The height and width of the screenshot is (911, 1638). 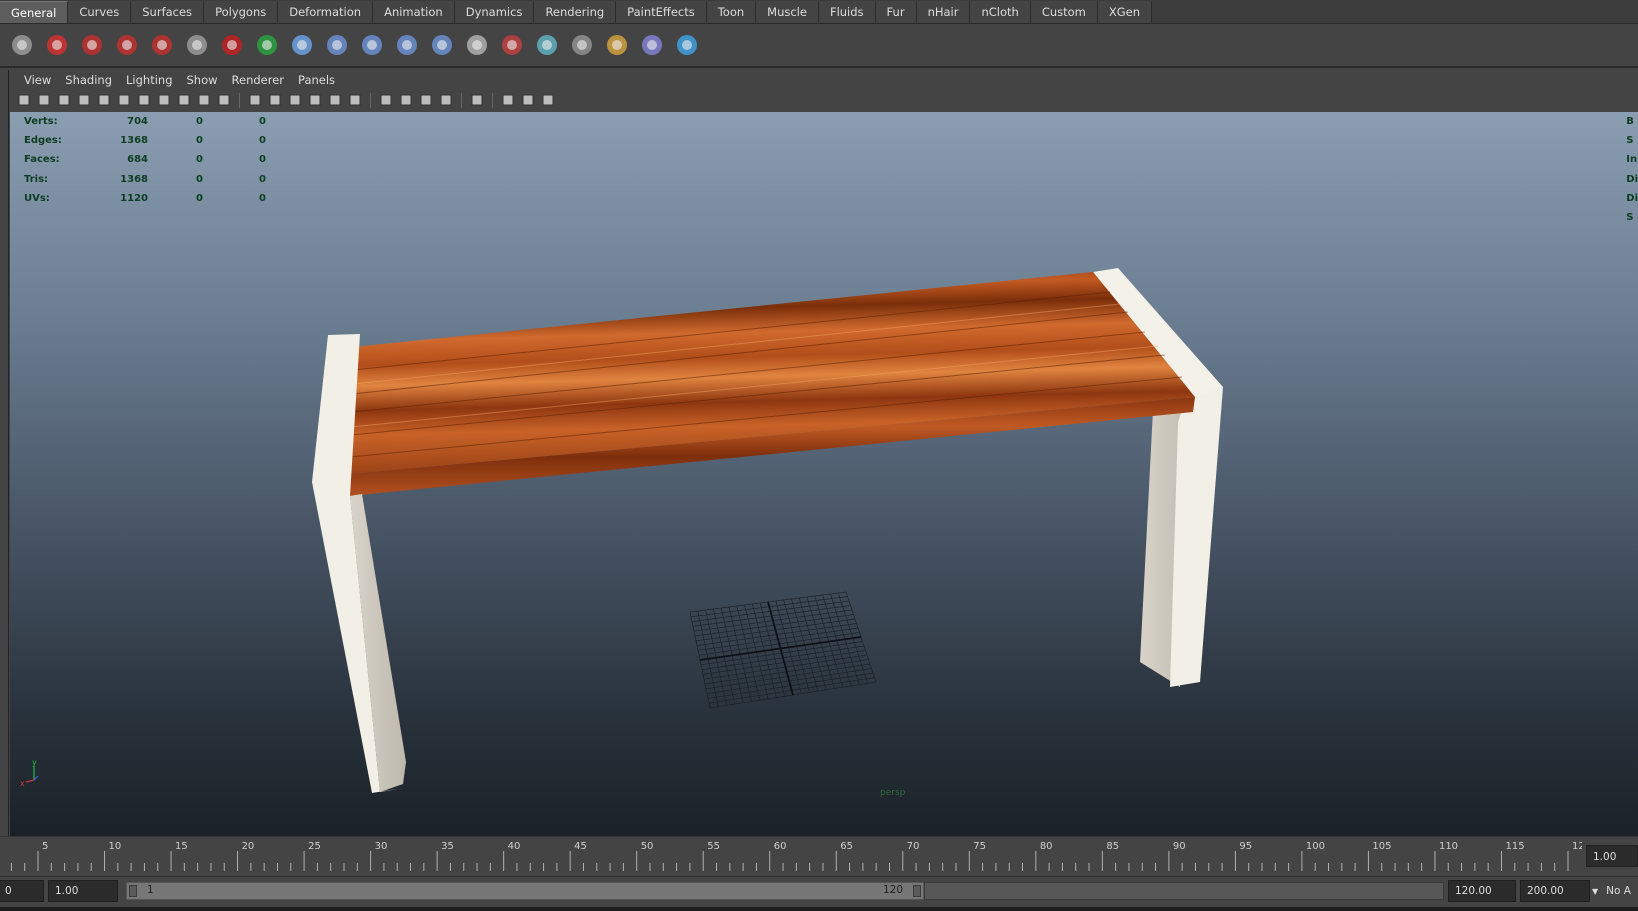 I want to click on batch-render-icon, so click(x=196, y=45).